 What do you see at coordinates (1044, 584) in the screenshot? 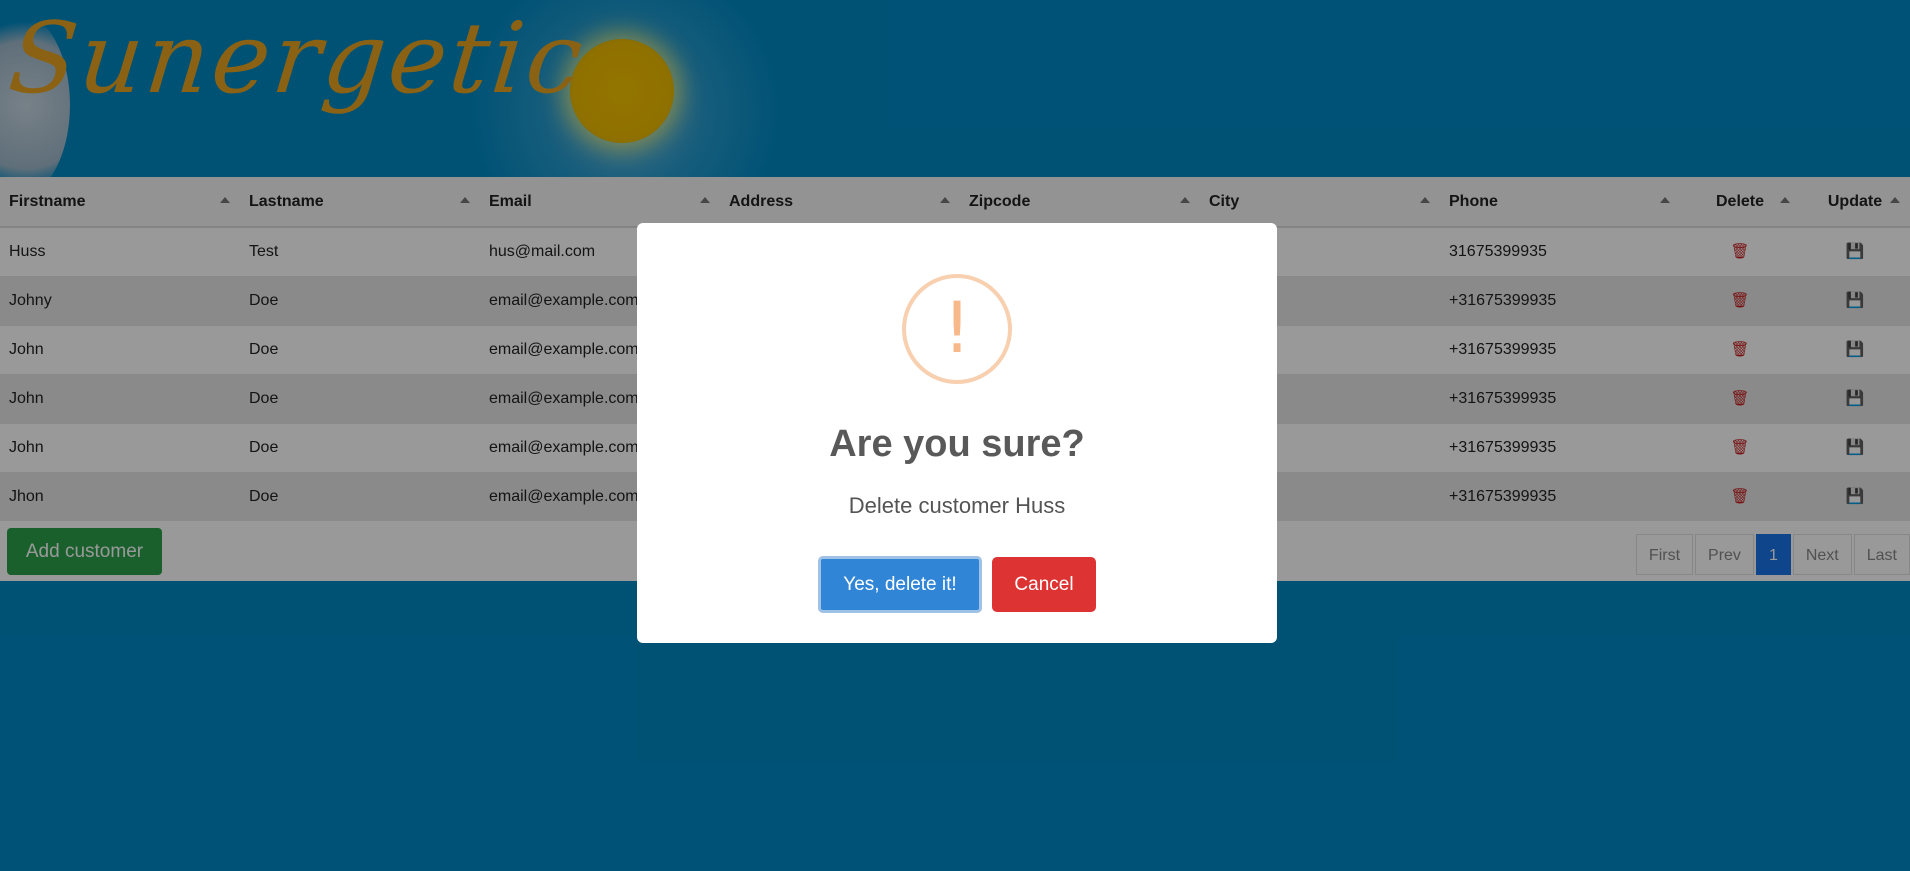
I see `cancel-button: Cancel` at bounding box center [1044, 584].